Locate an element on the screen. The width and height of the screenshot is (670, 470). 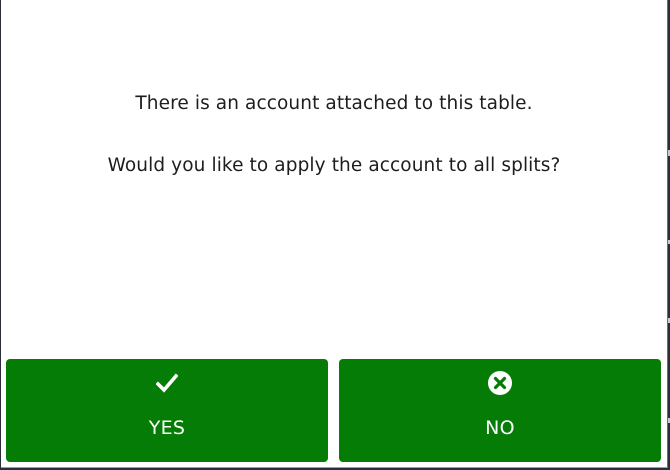
no-button: NO is located at coordinates (500, 410).